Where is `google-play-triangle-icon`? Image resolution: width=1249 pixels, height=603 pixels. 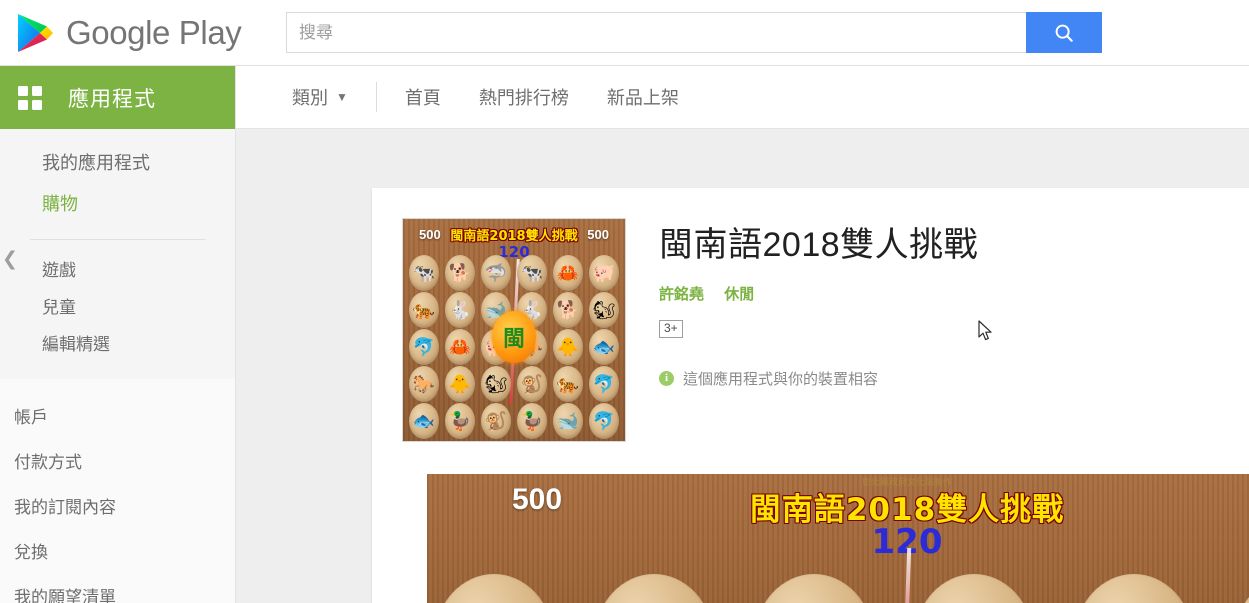 google-play-triangle-icon is located at coordinates (35, 33).